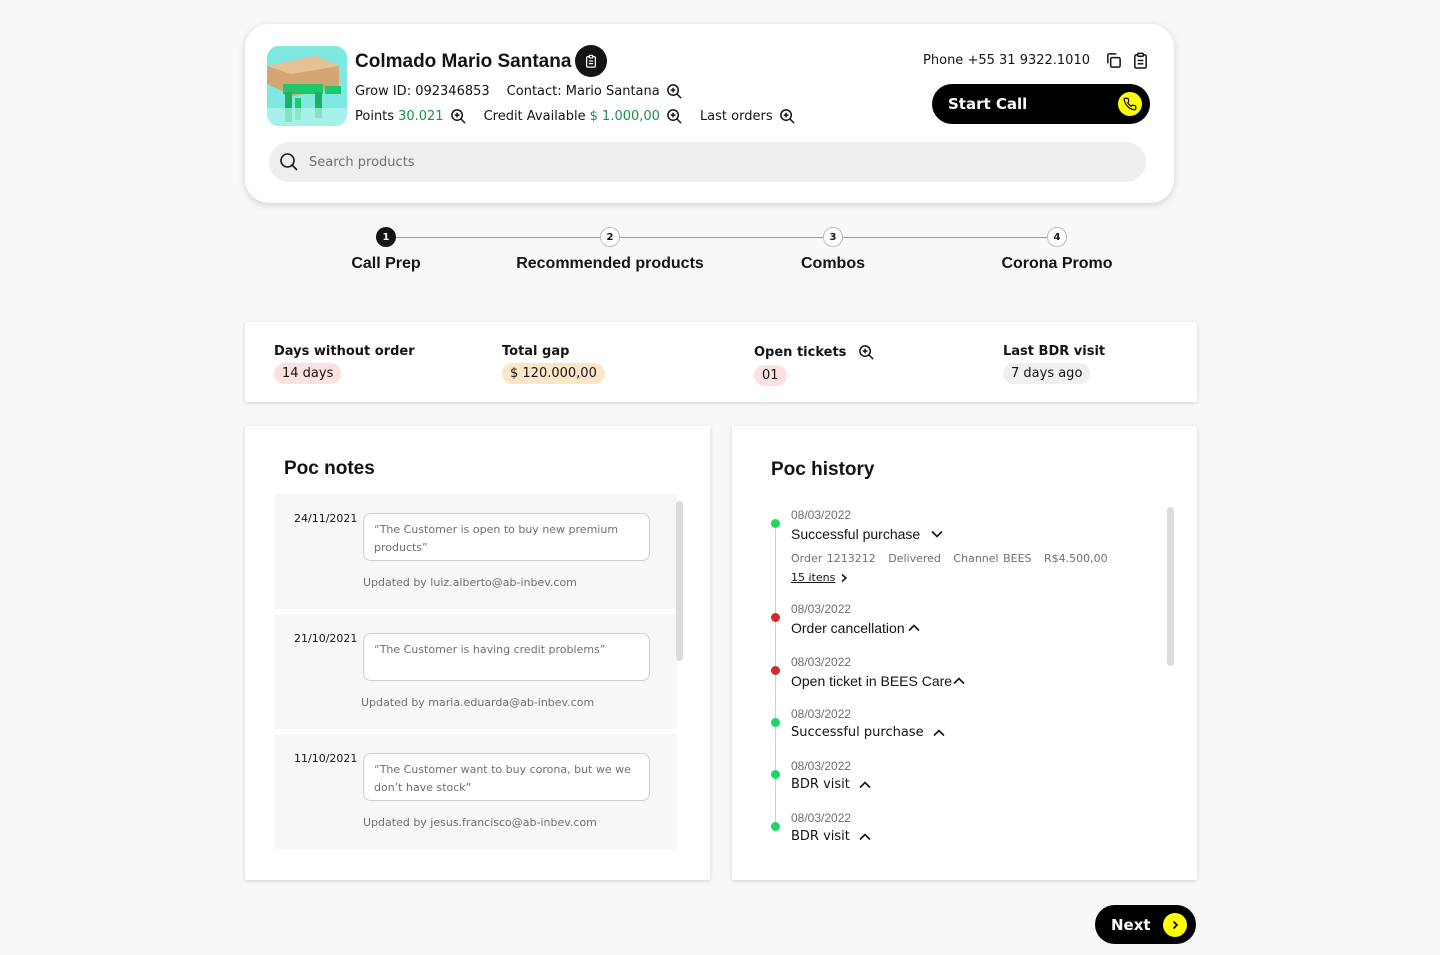 Image resolution: width=1440 pixels, height=955 pixels. I want to click on kpi-open-tickets: Open tickets 01, so click(814, 365).